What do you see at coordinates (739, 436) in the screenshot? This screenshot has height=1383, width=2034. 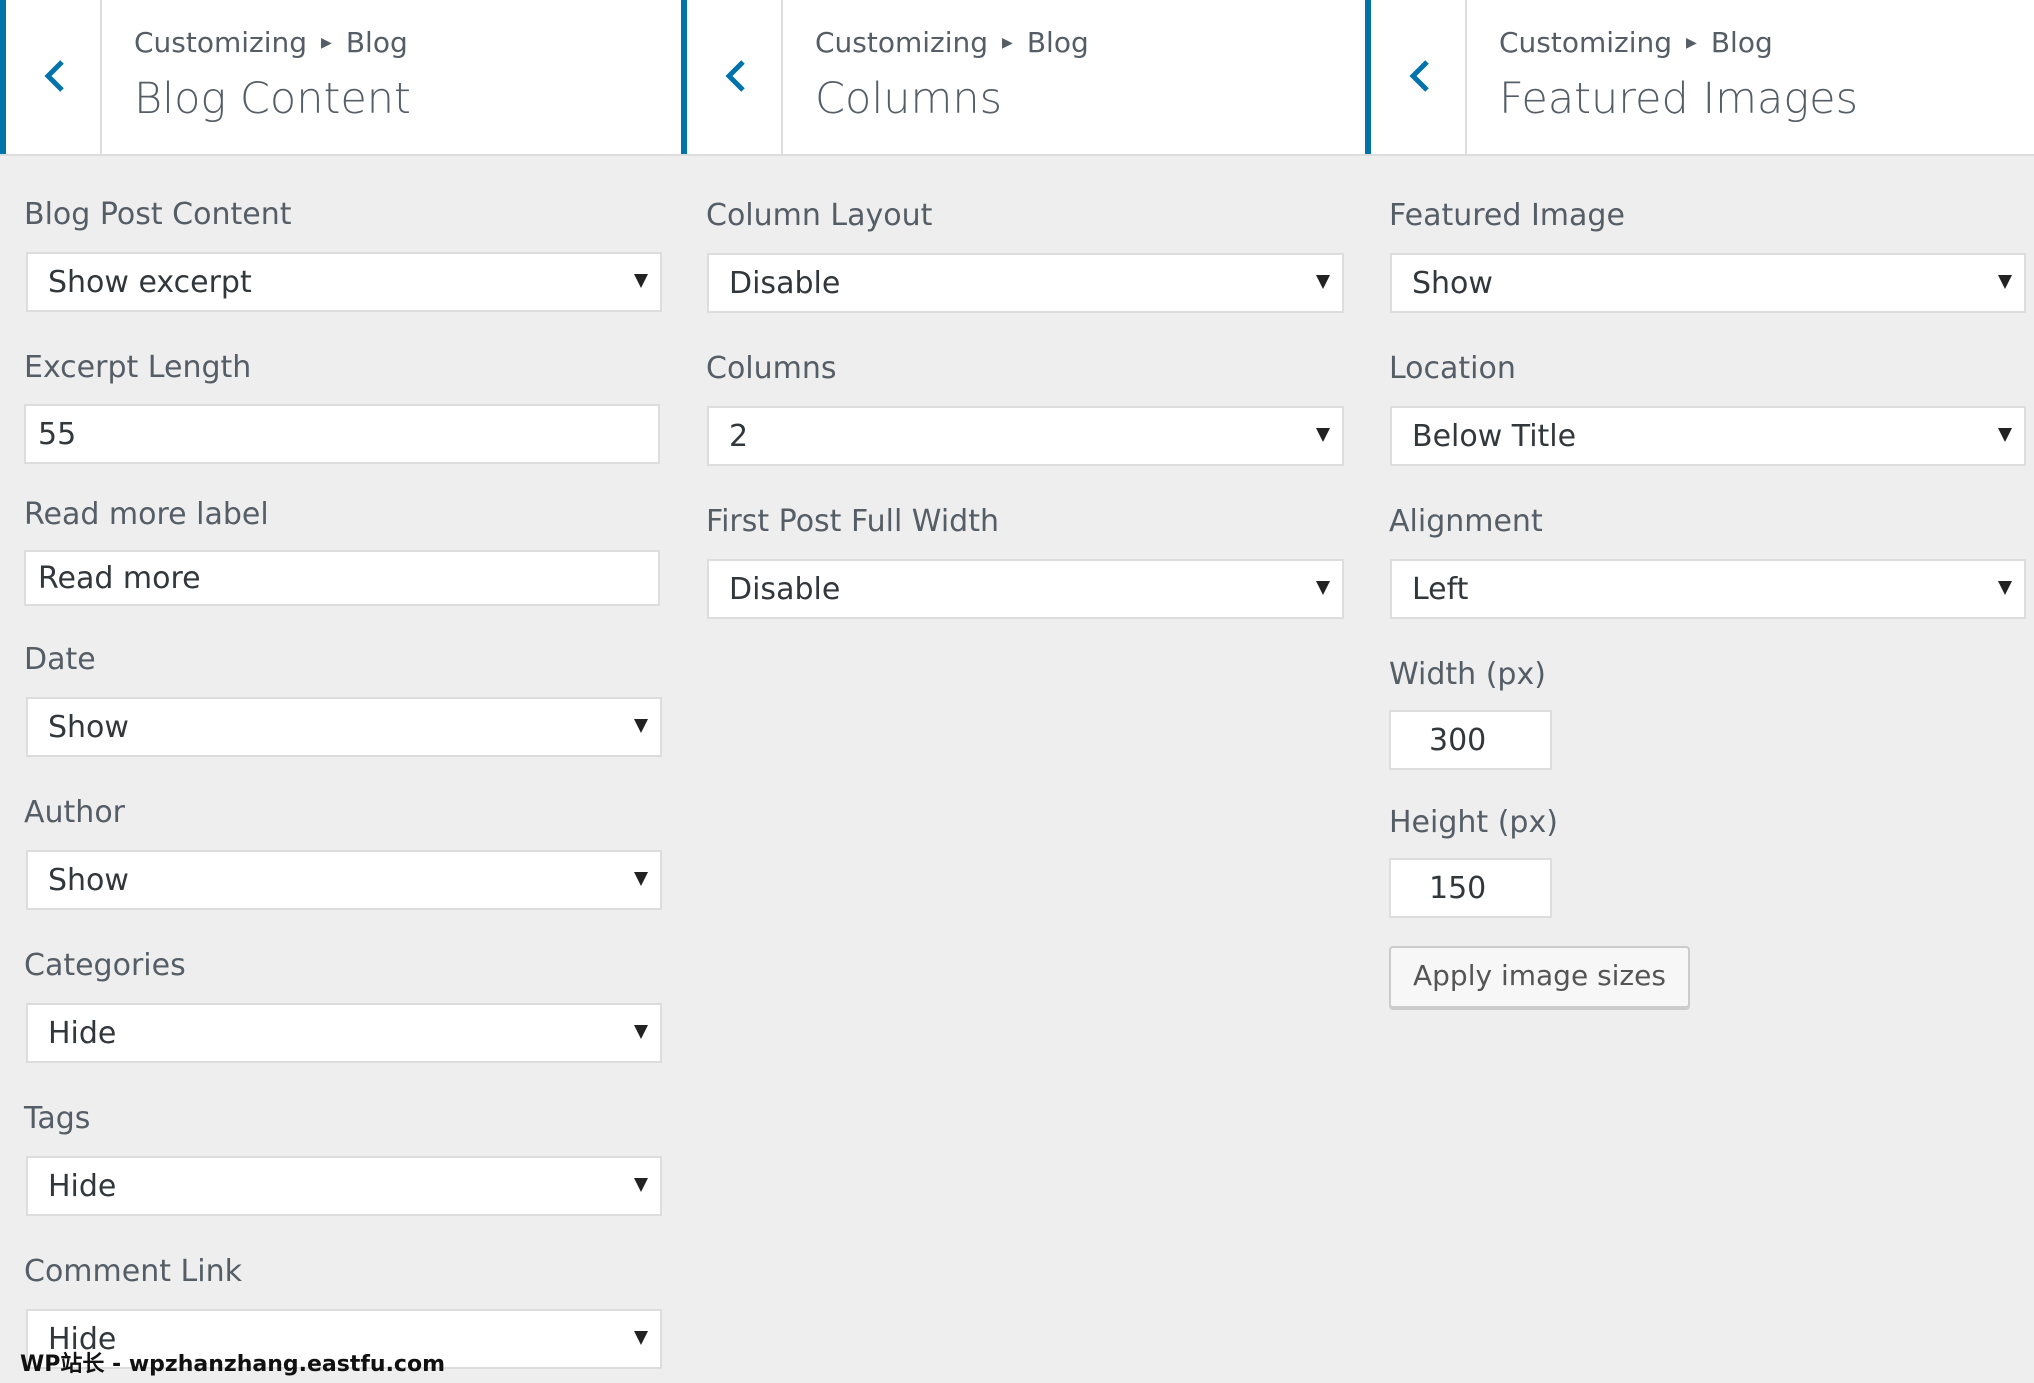 I see `select-value: 2` at bounding box center [739, 436].